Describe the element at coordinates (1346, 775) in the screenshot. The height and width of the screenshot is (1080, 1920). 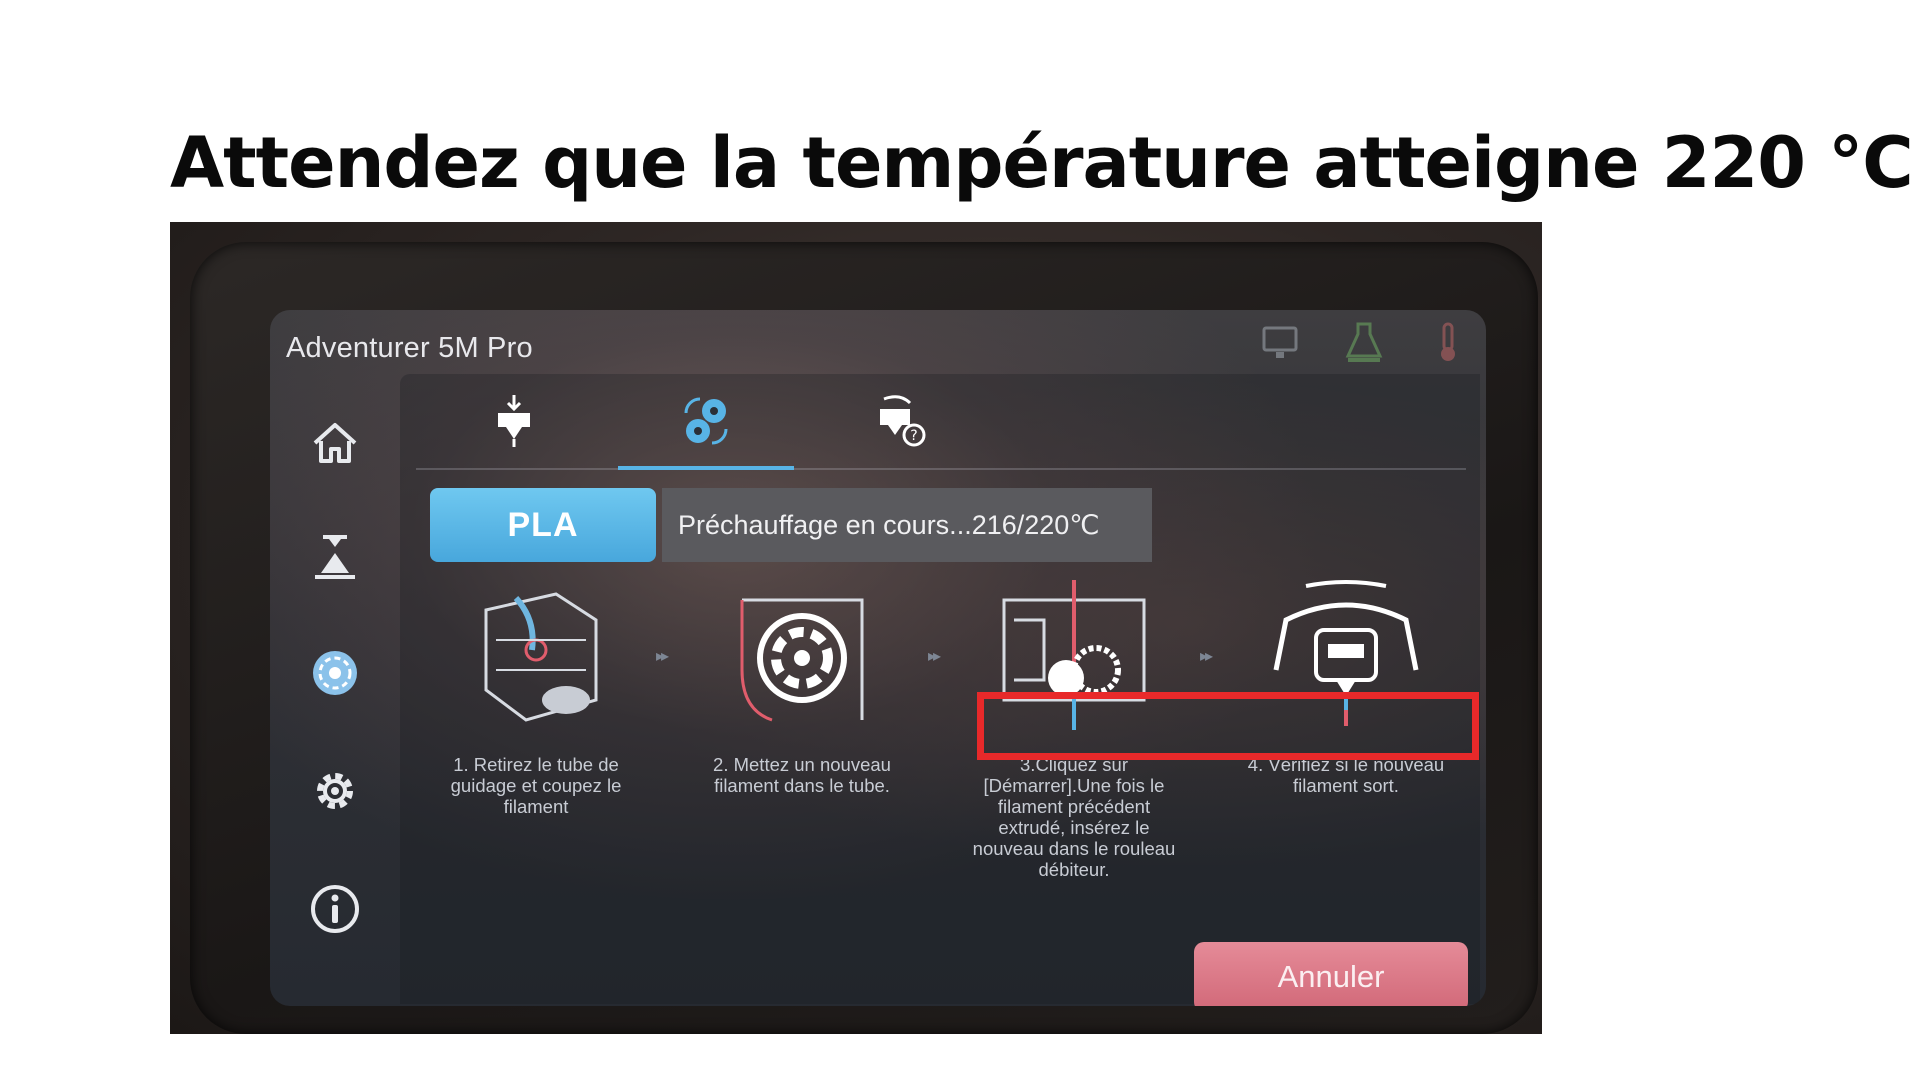
I see `step-4-text: 4. Vérifiez si le nouveau filament sort.` at that location.